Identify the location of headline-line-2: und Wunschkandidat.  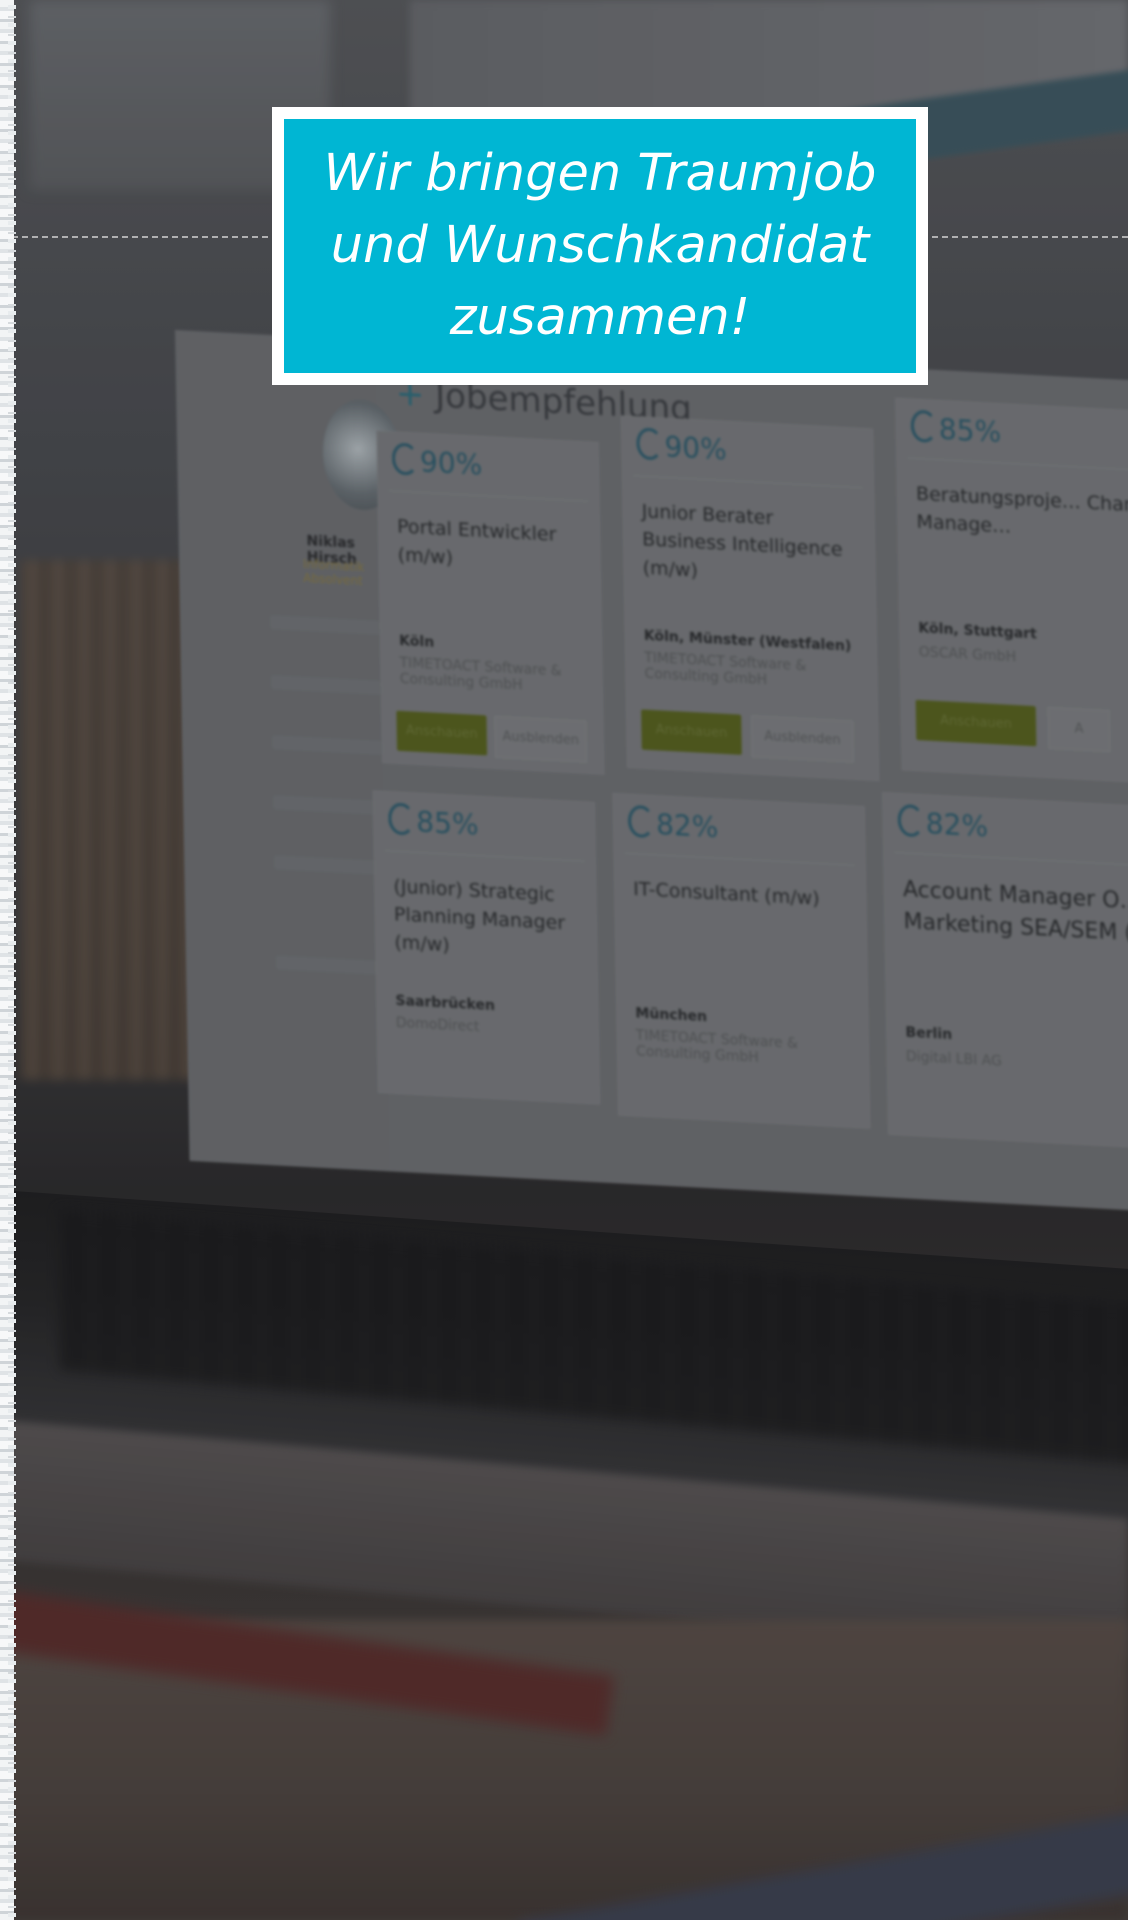
(600, 245).